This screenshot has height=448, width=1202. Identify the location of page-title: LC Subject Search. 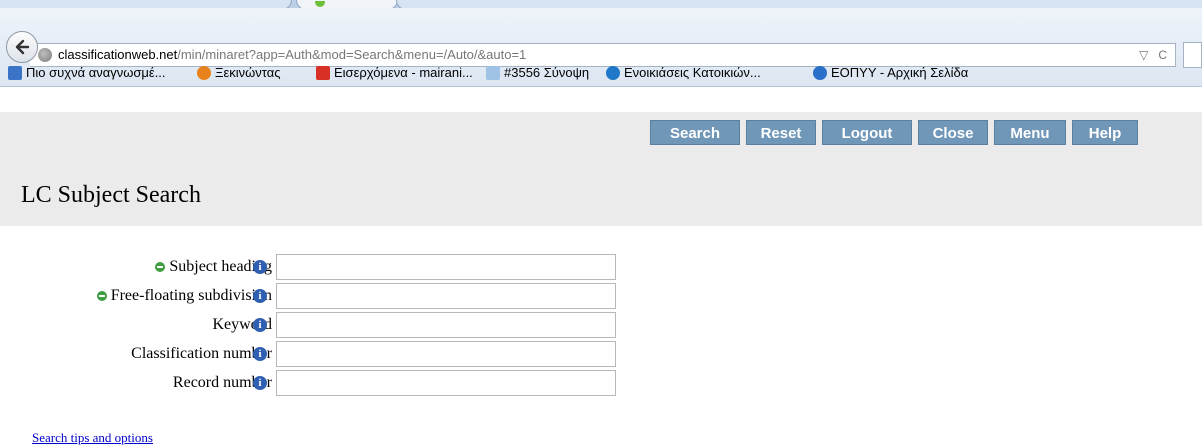
(111, 195).